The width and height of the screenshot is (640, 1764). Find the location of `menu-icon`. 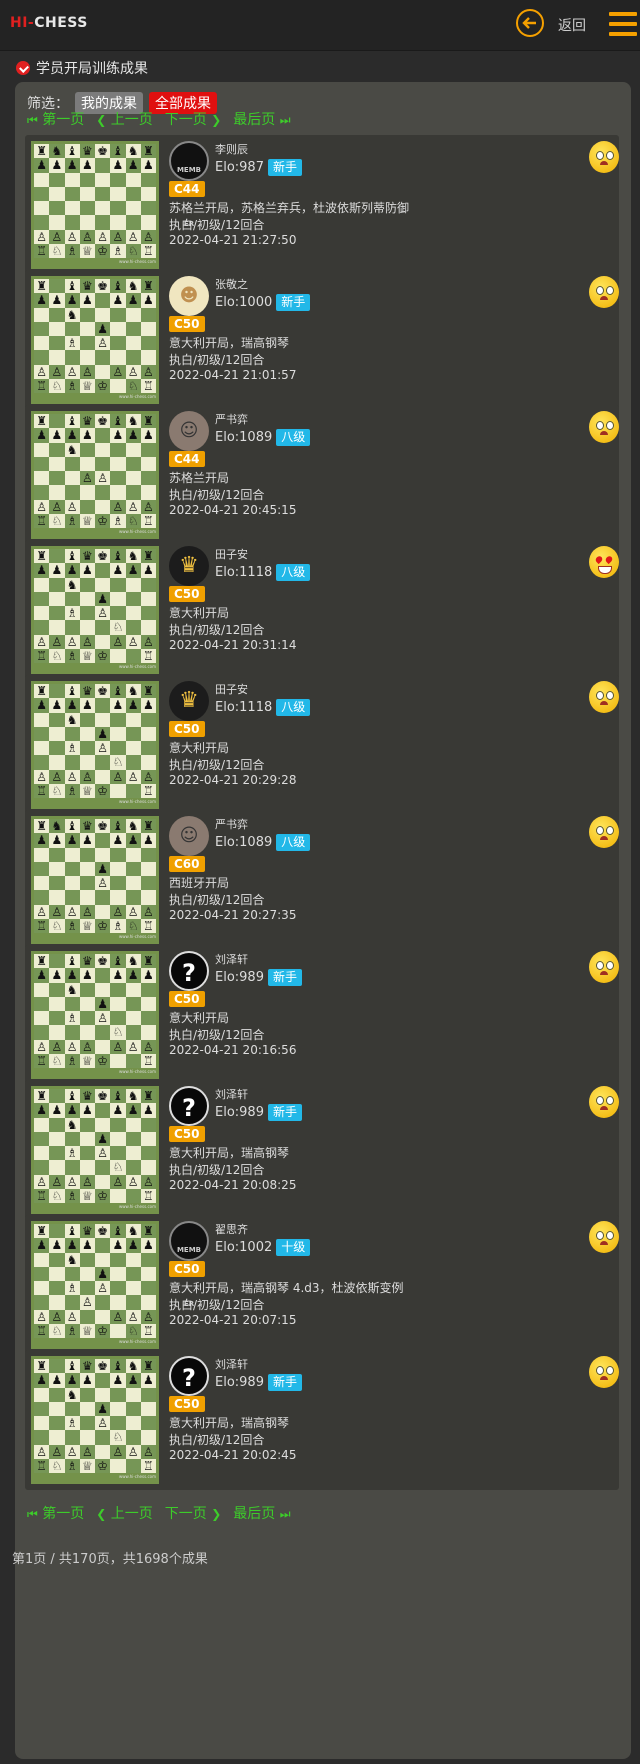

menu-icon is located at coordinates (623, 24).